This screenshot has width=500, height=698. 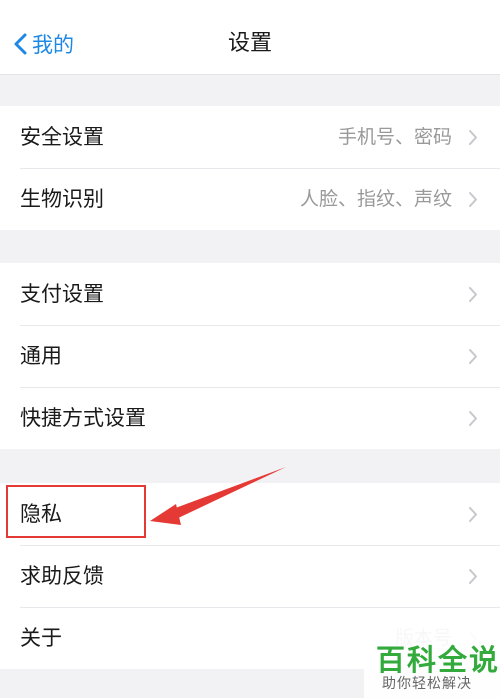 What do you see at coordinates (432, 662) in the screenshot?
I see `watermark-logo: 百科全说 助你轻松解决` at bounding box center [432, 662].